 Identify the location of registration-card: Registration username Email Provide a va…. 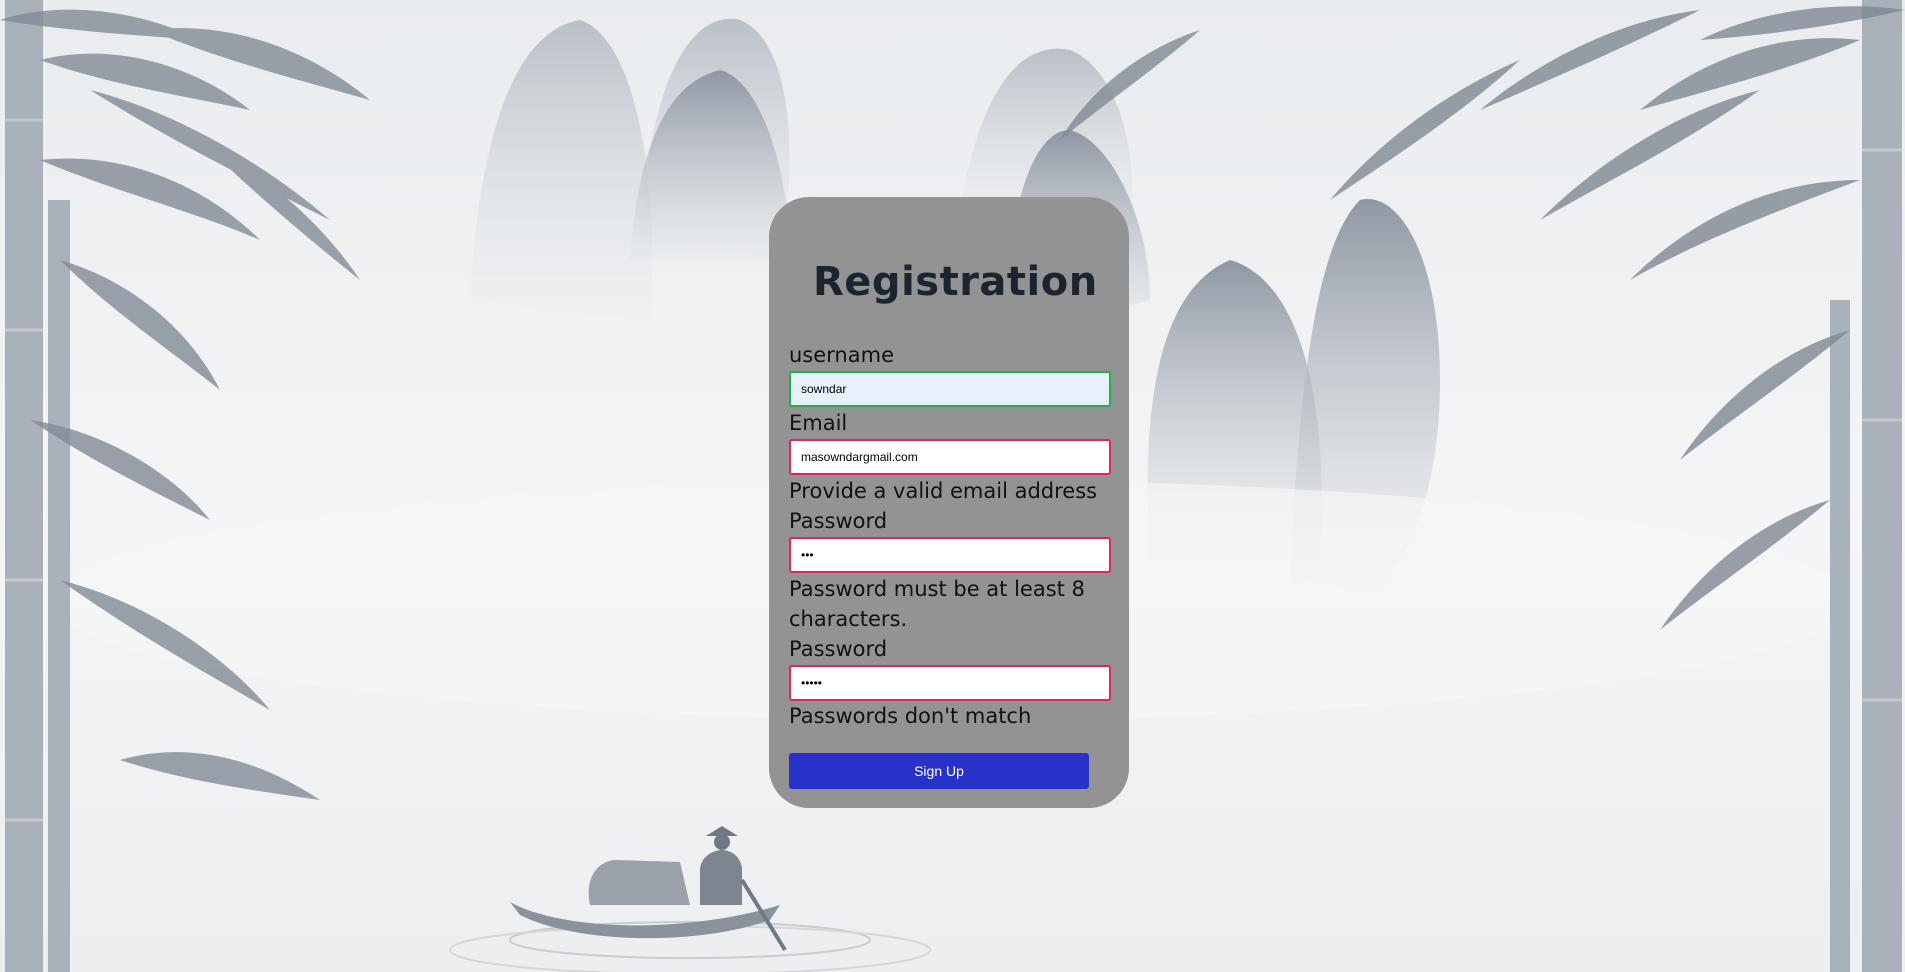
(949, 502).